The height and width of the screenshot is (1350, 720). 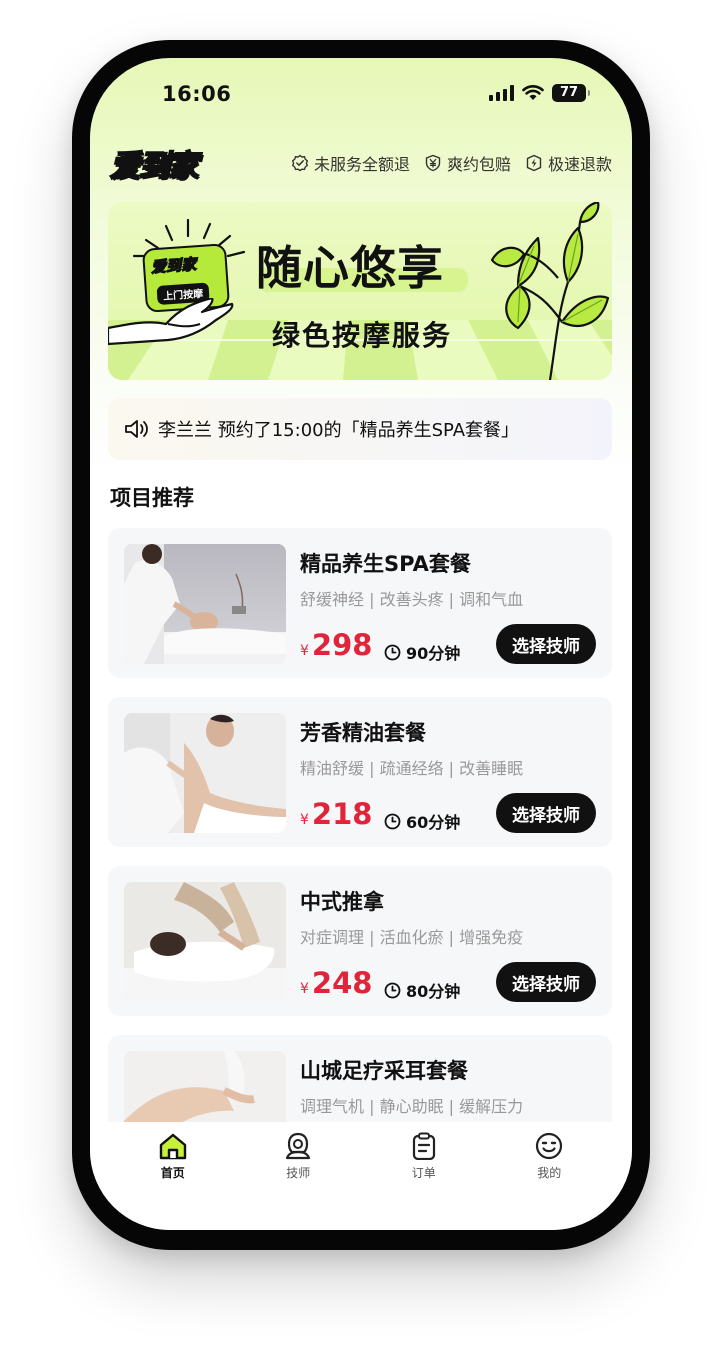 What do you see at coordinates (362, 335) in the screenshot?
I see `banner-subtitle: 绿色按摩服务` at bounding box center [362, 335].